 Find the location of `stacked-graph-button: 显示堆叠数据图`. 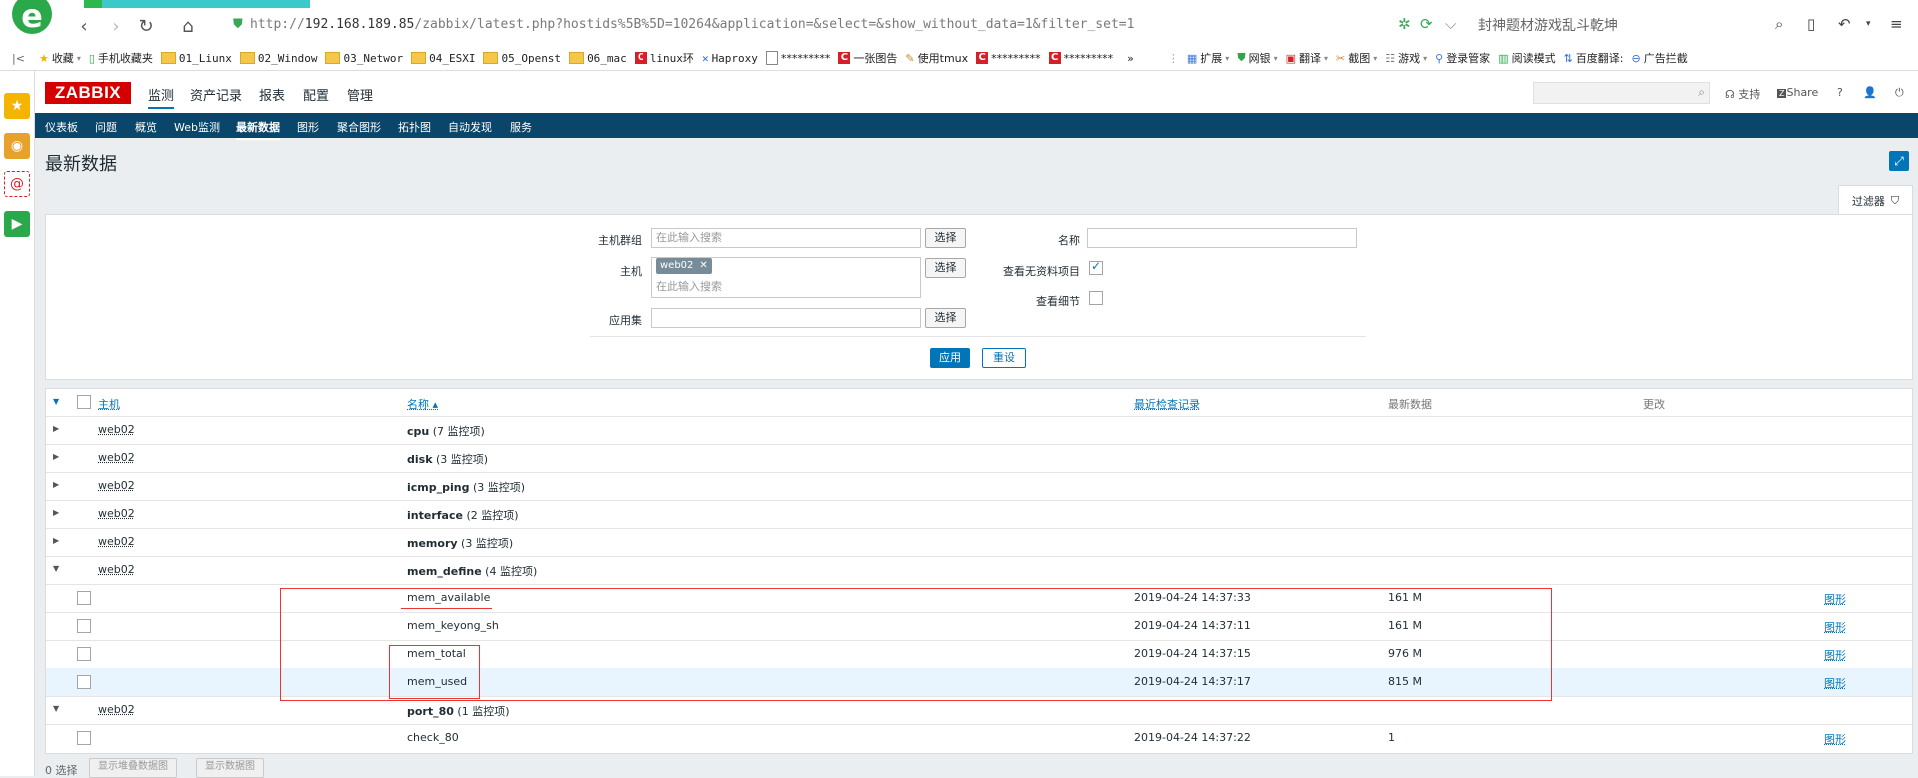

stacked-graph-button: 显示堆叠数据图 is located at coordinates (133, 768).